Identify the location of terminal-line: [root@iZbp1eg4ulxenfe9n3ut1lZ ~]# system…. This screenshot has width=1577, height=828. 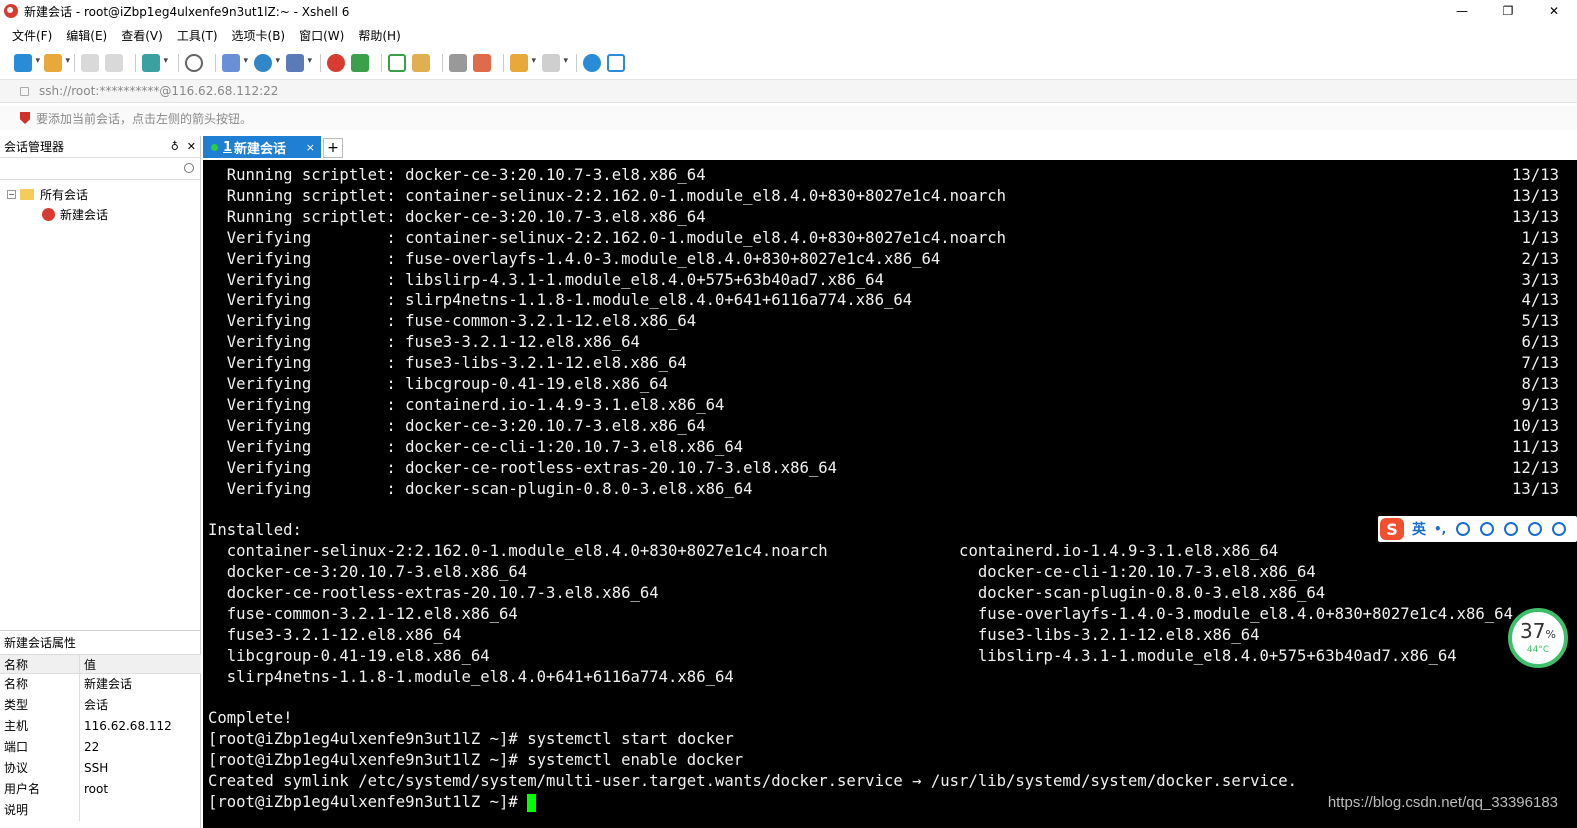
(471, 739).